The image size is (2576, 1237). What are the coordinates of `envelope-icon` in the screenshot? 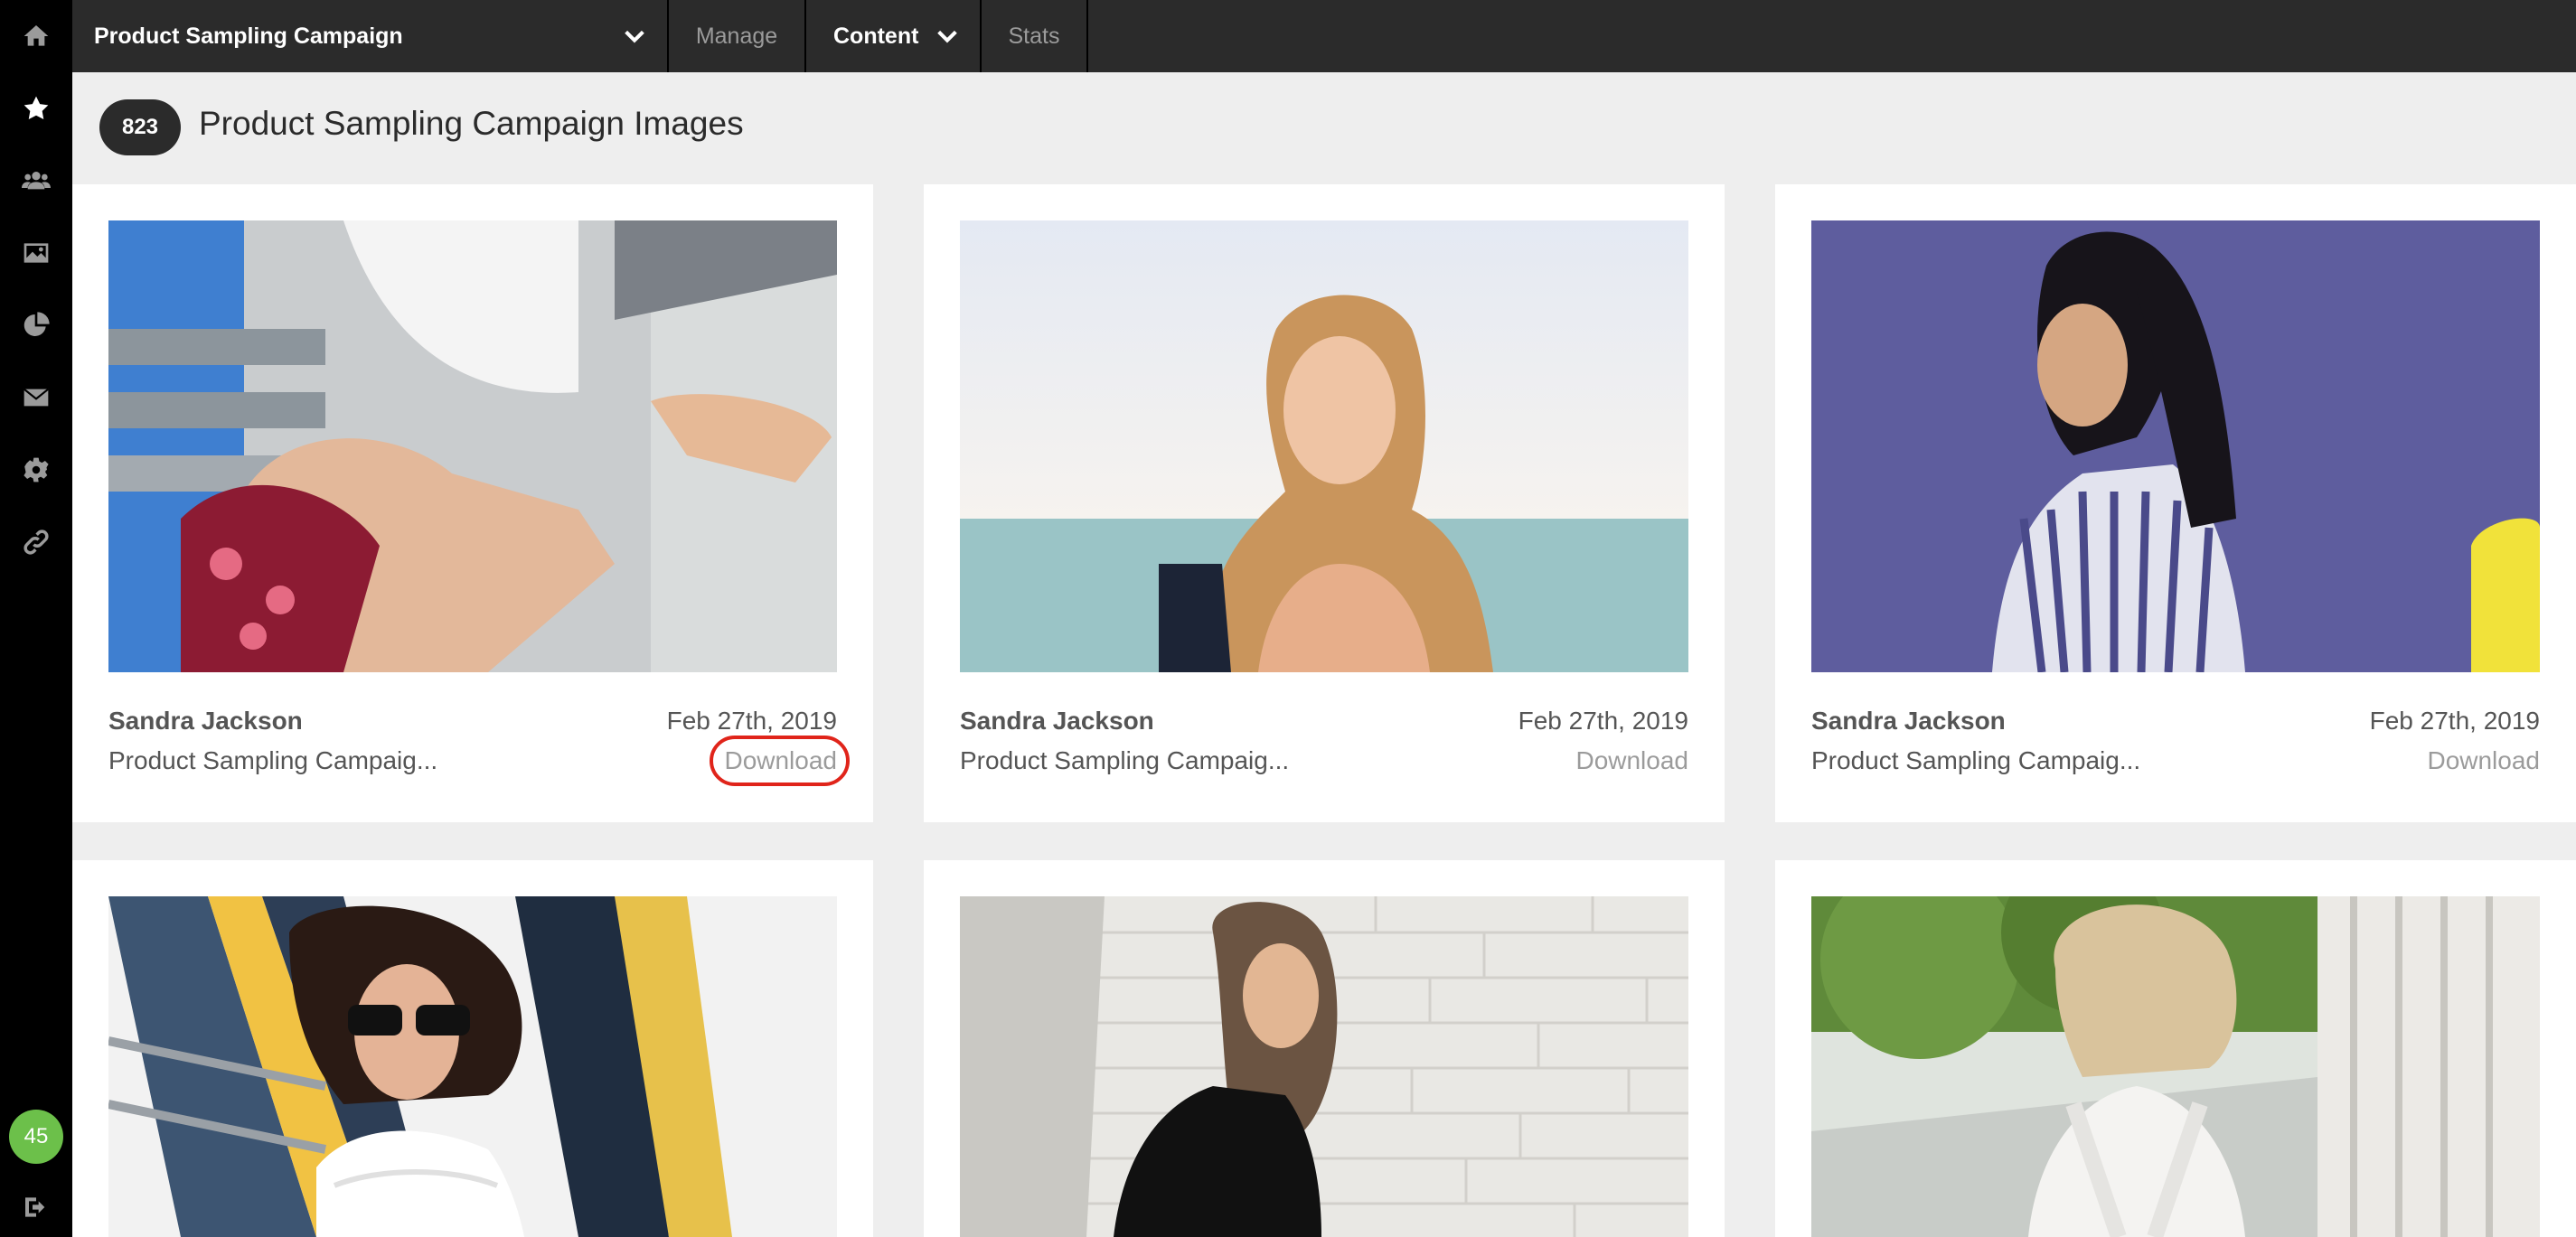 It's located at (36, 398).